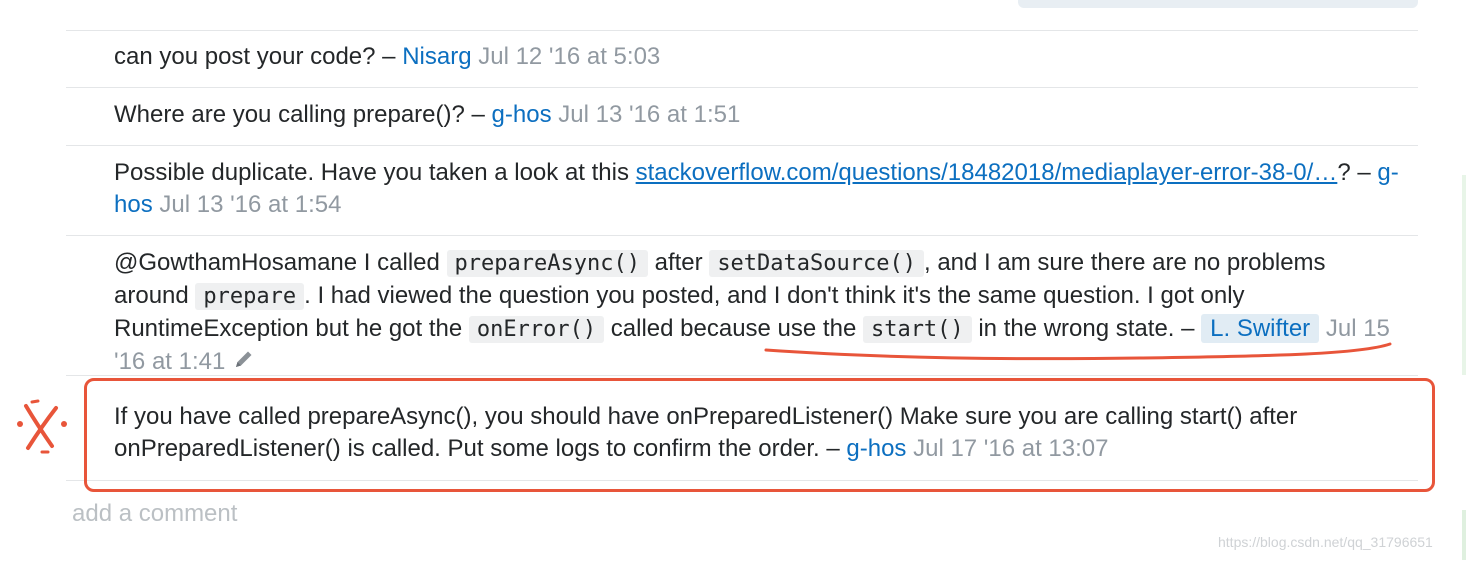 The image size is (1468, 562). What do you see at coordinates (1218, 4) in the screenshot?
I see `top-panel-edge` at bounding box center [1218, 4].